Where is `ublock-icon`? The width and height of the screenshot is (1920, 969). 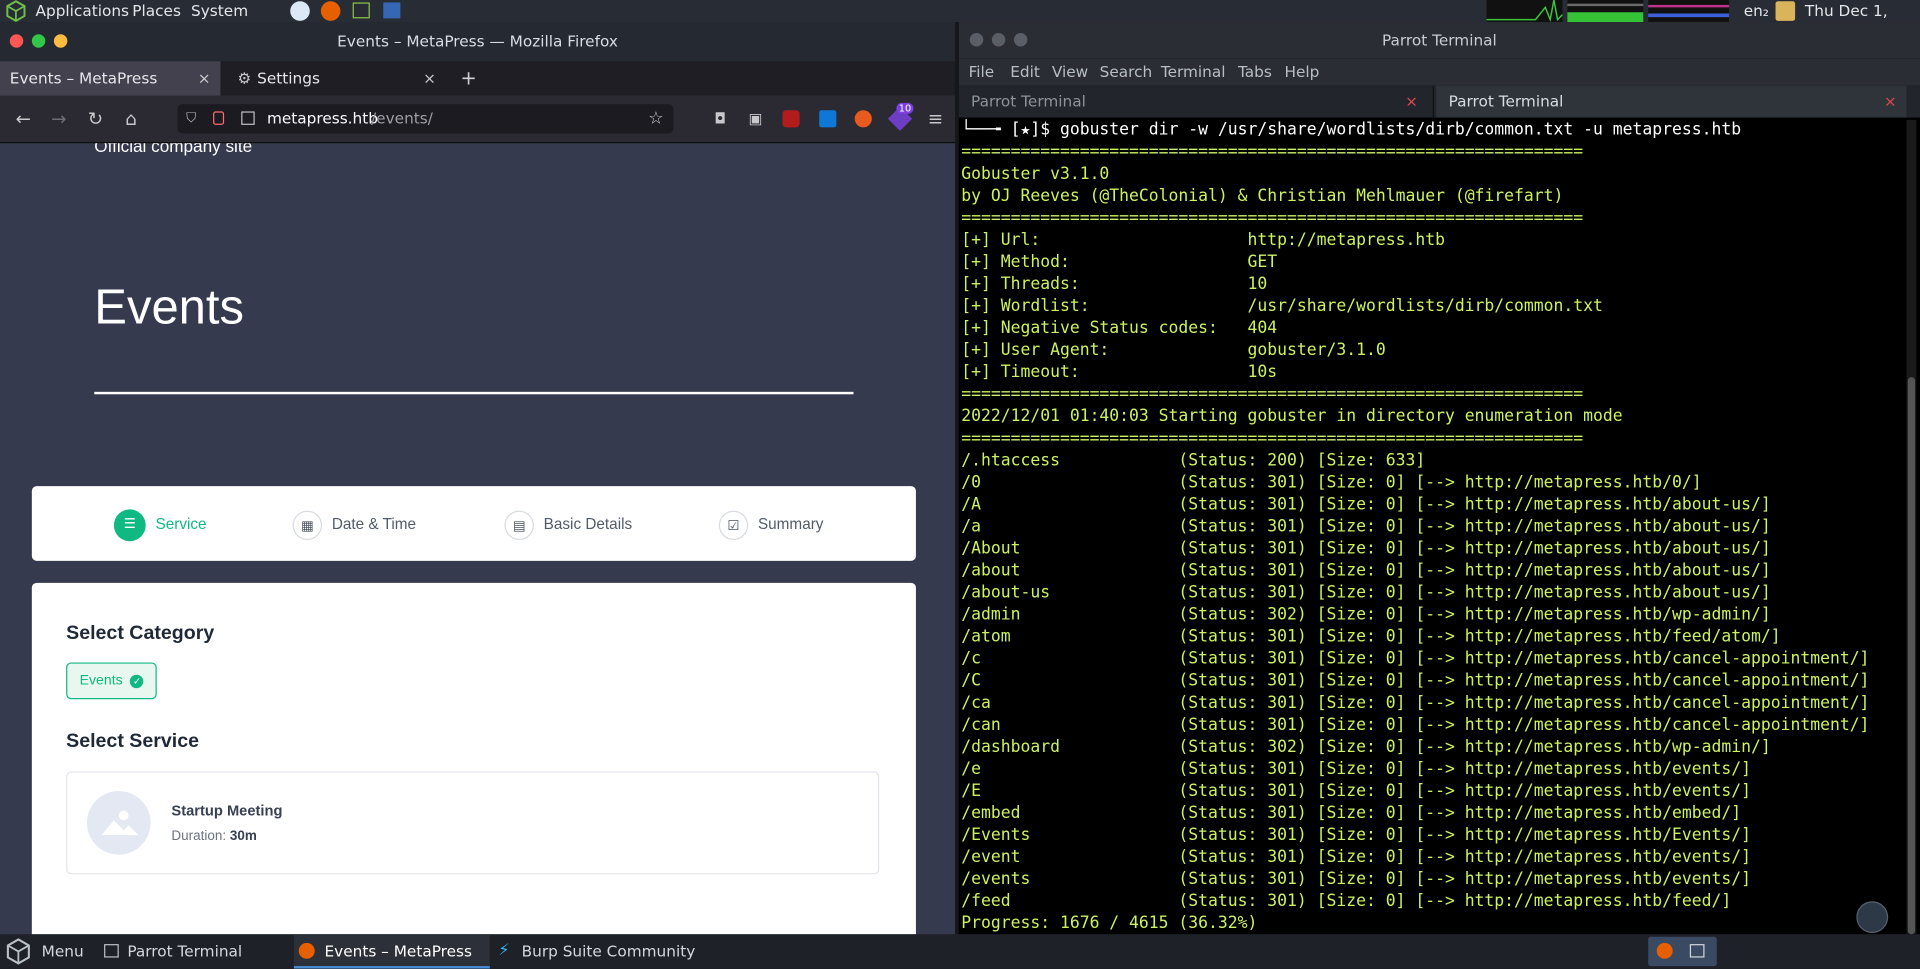
ublock-icon is located at coordinates (791, 119).